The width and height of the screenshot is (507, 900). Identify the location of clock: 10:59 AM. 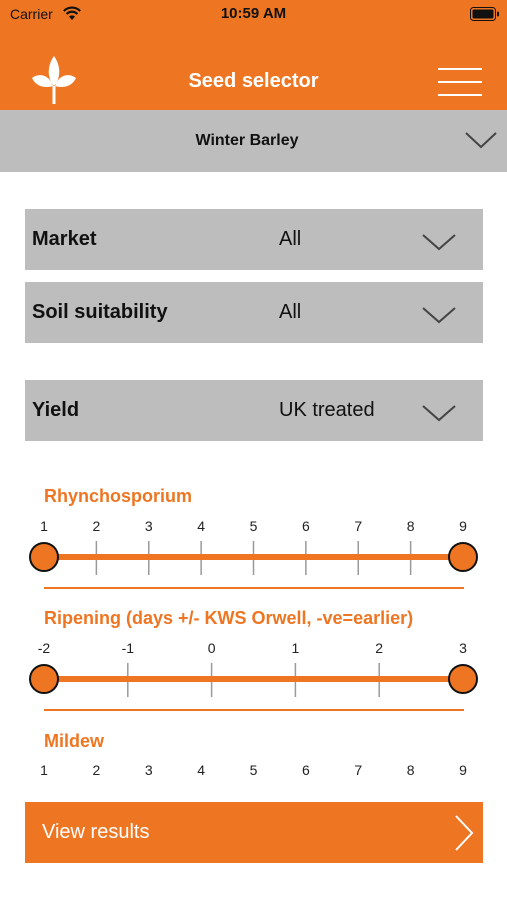
(253, 13).